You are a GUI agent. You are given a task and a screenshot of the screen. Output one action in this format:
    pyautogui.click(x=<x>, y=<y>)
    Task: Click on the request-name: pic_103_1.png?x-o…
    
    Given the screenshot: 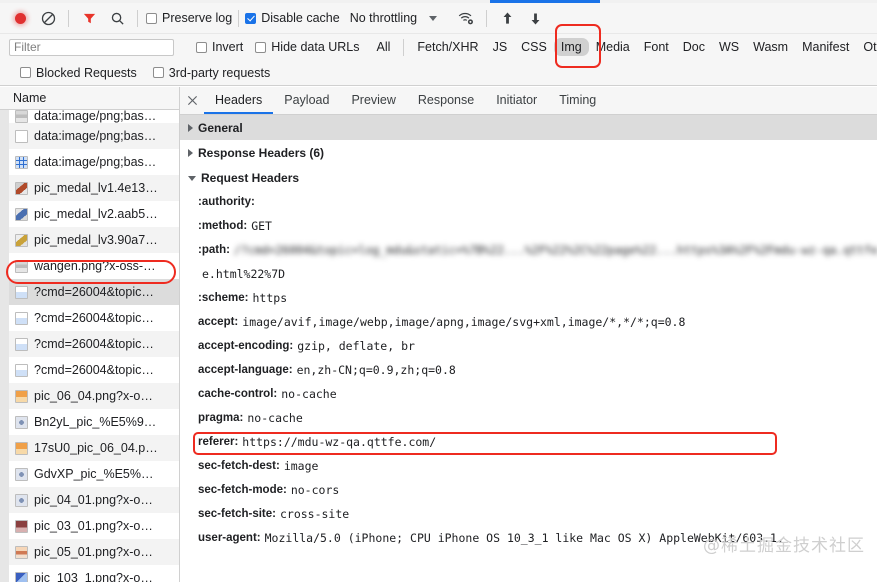 What is the action you would take?
    pyautogui.click(x=93, y=576)
    